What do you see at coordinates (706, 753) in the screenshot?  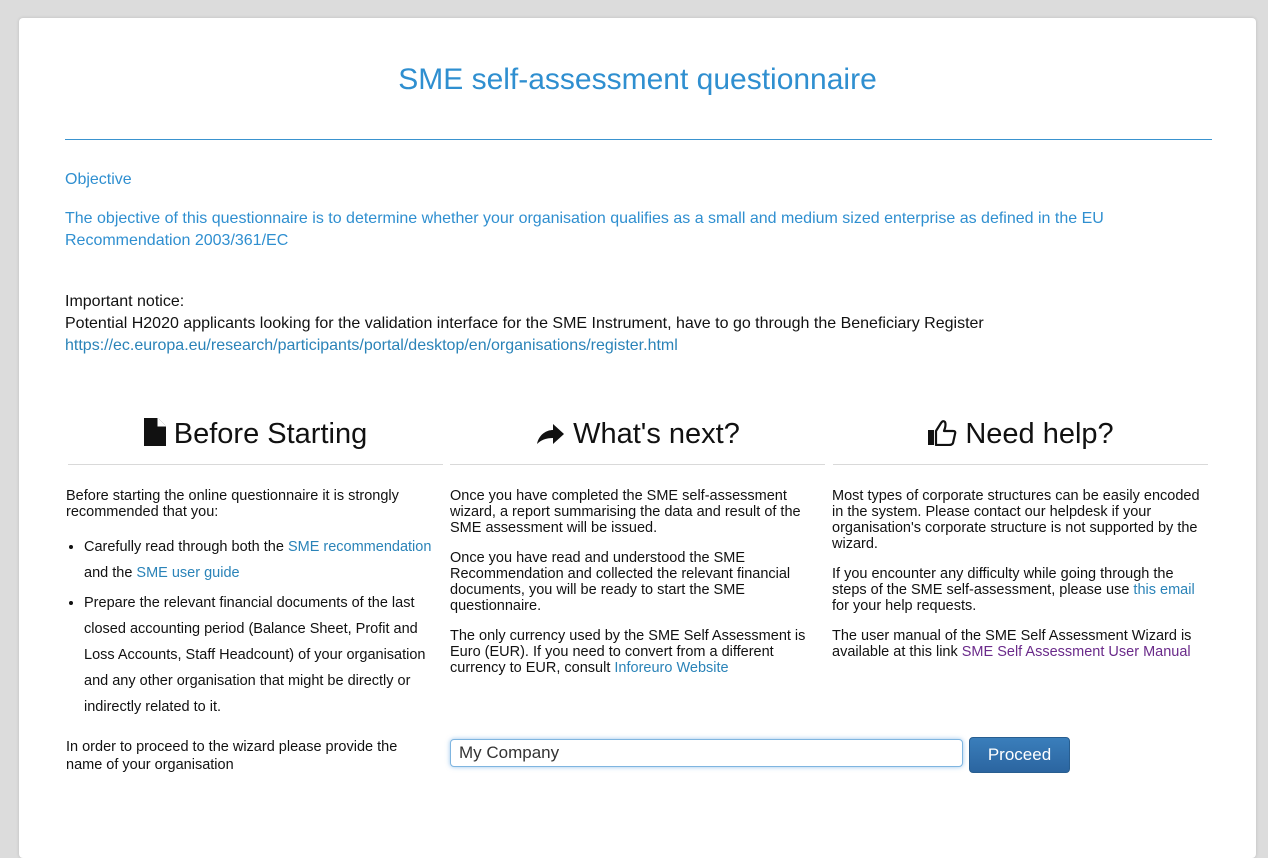 I see `organisation-name-input` at bounding box center [706, 753].